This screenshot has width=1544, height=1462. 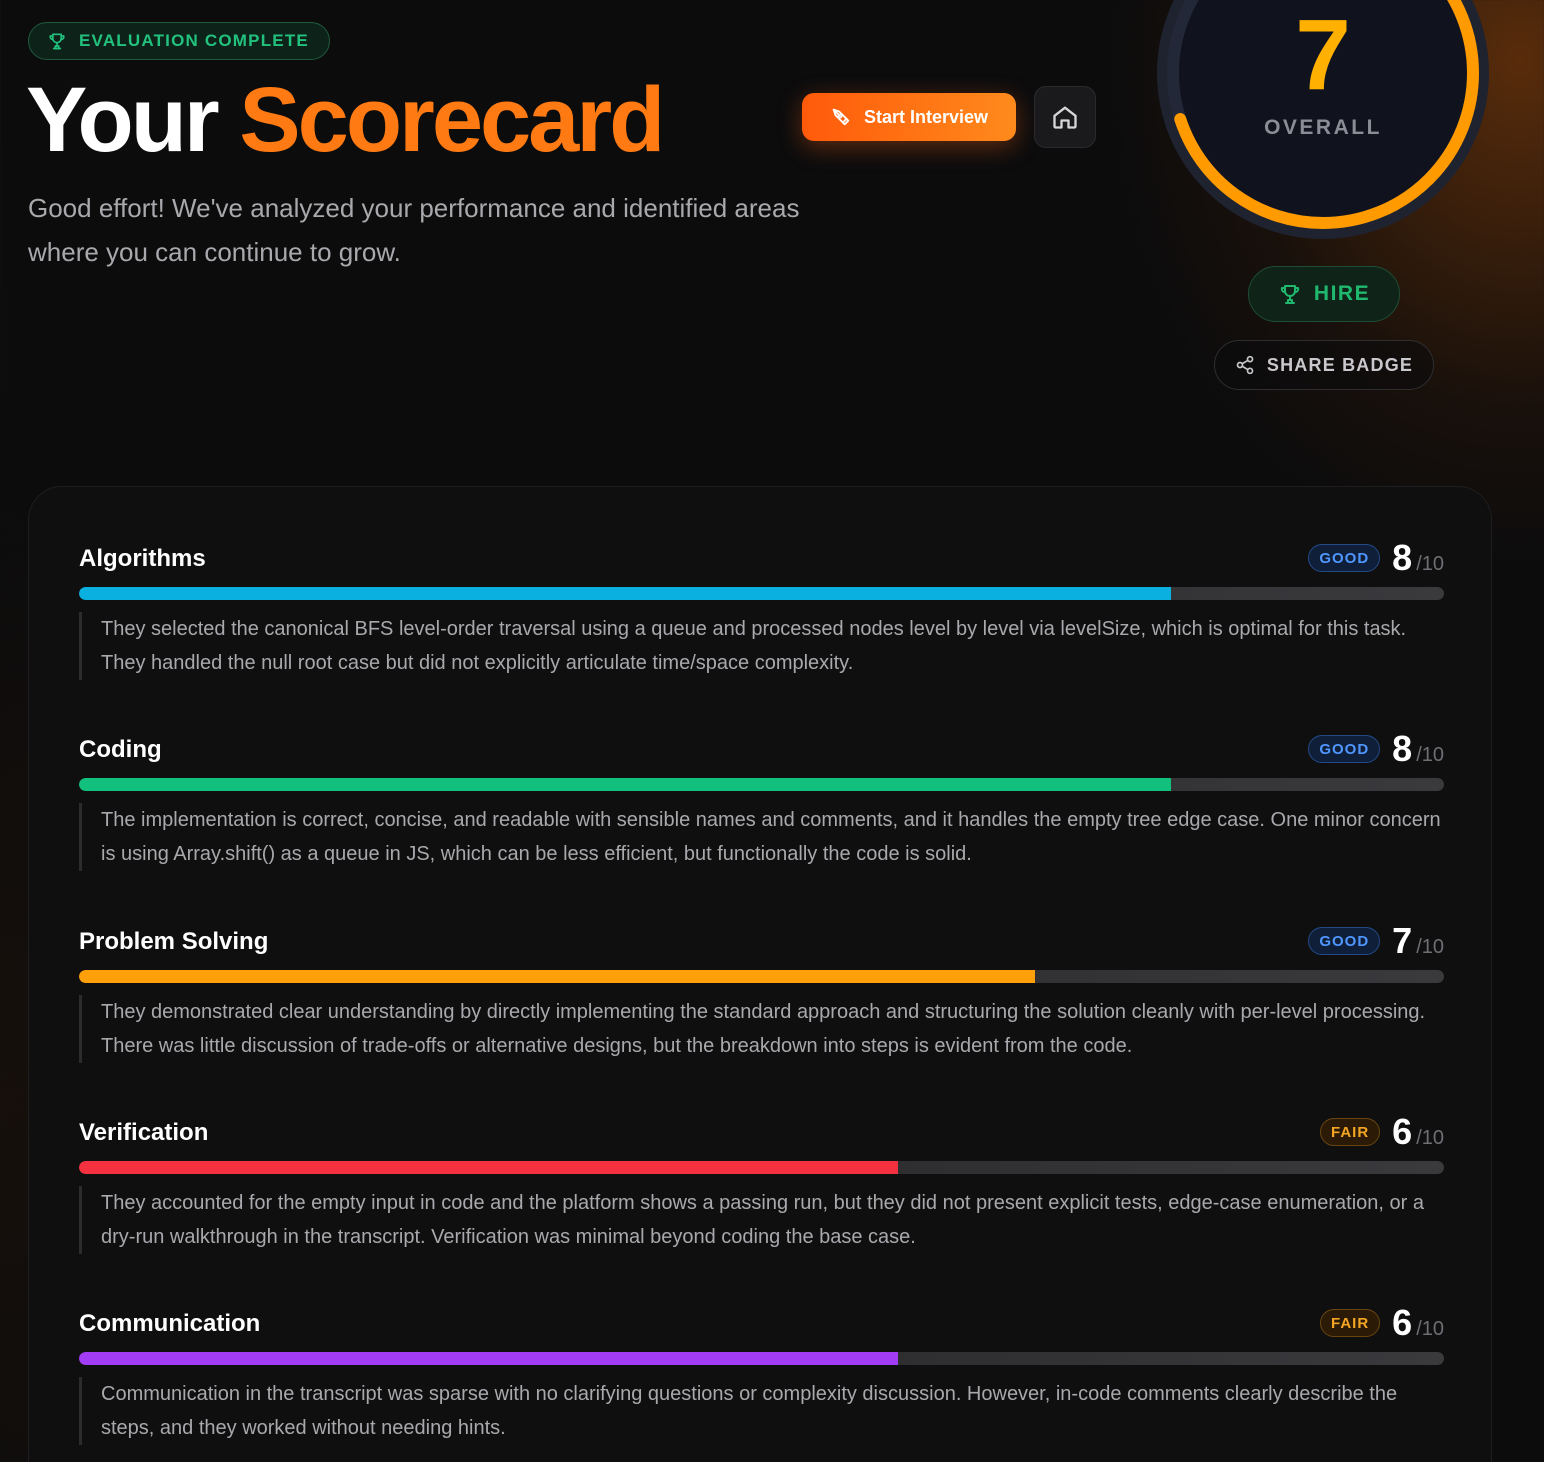 I want to click on overall-score-value: 7, so click(x=1323, y=55).